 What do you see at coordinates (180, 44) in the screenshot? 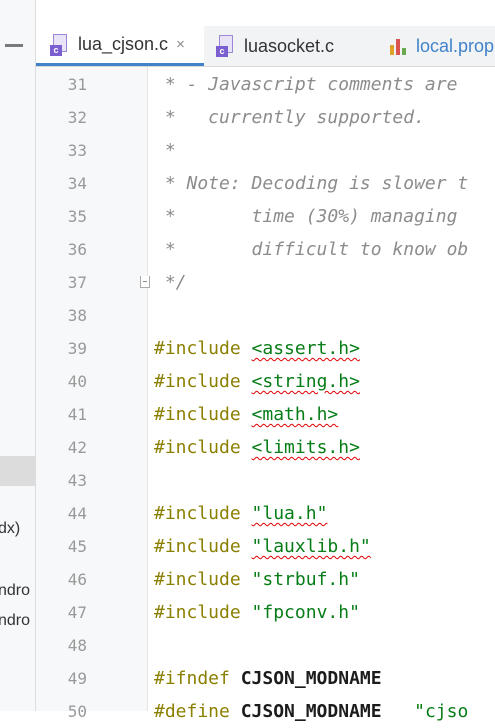
I see `close-icon: ×` at bounding box center [180, 44].